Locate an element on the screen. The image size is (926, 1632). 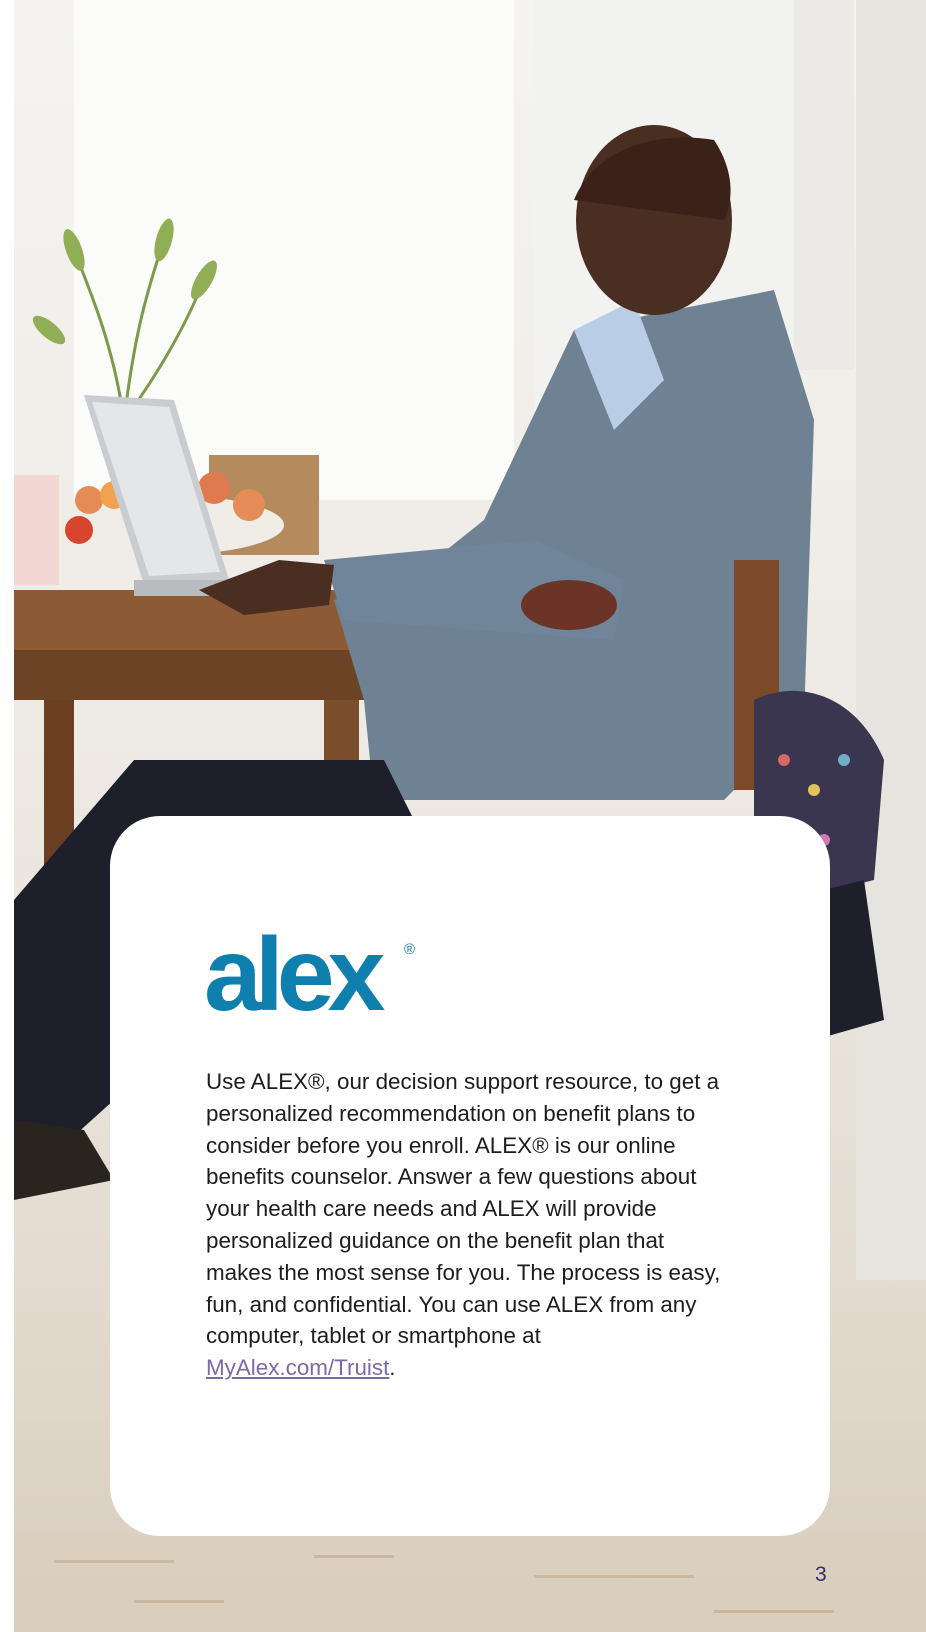
alex-logo: alex ® is located at coordinates (309, 975).